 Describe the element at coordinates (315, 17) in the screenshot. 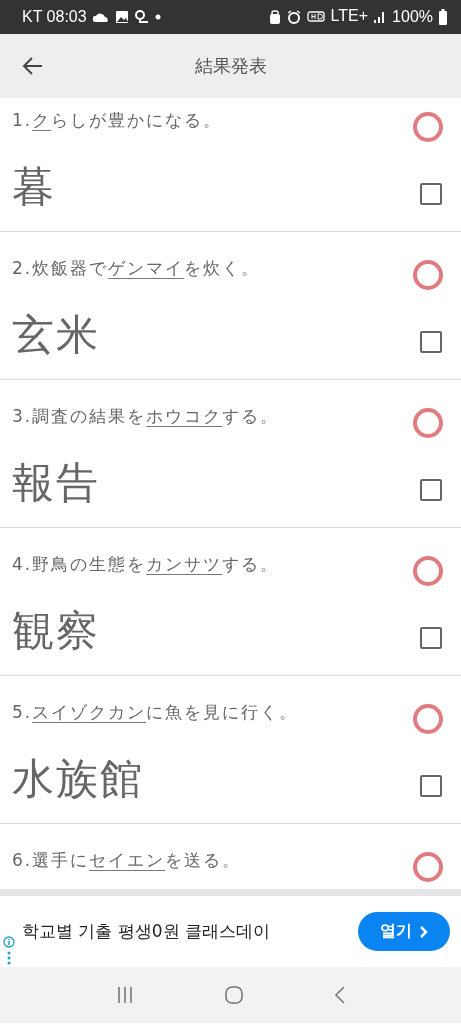

I see `hd-icon` at that location.